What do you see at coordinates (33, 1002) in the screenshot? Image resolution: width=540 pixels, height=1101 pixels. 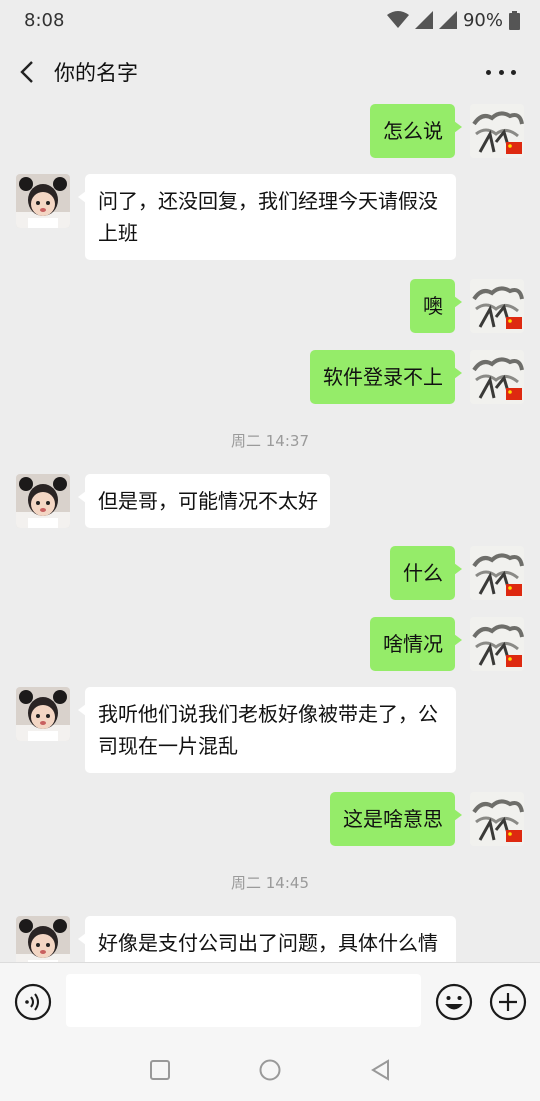 I see `voice-icon` at bounding box center [33, 1002].